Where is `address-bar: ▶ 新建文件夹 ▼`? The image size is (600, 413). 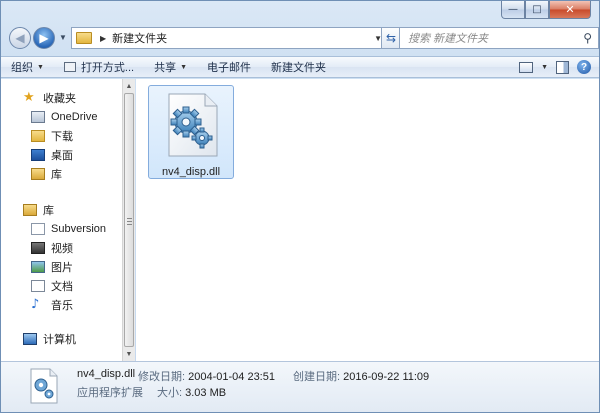 address-bar: ▶ 新建文件夹 ▼ is located at coordinates (230, 38).